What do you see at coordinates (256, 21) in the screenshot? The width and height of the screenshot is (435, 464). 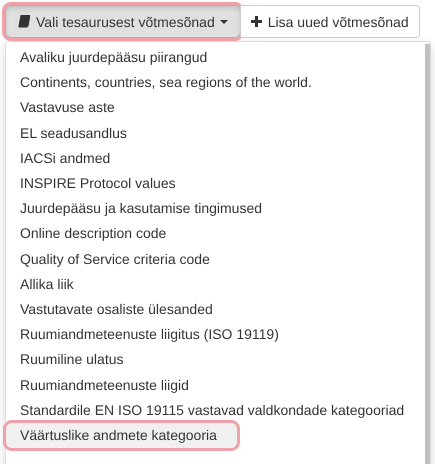 I see `plus-icon` at bounding box center [256, 21].